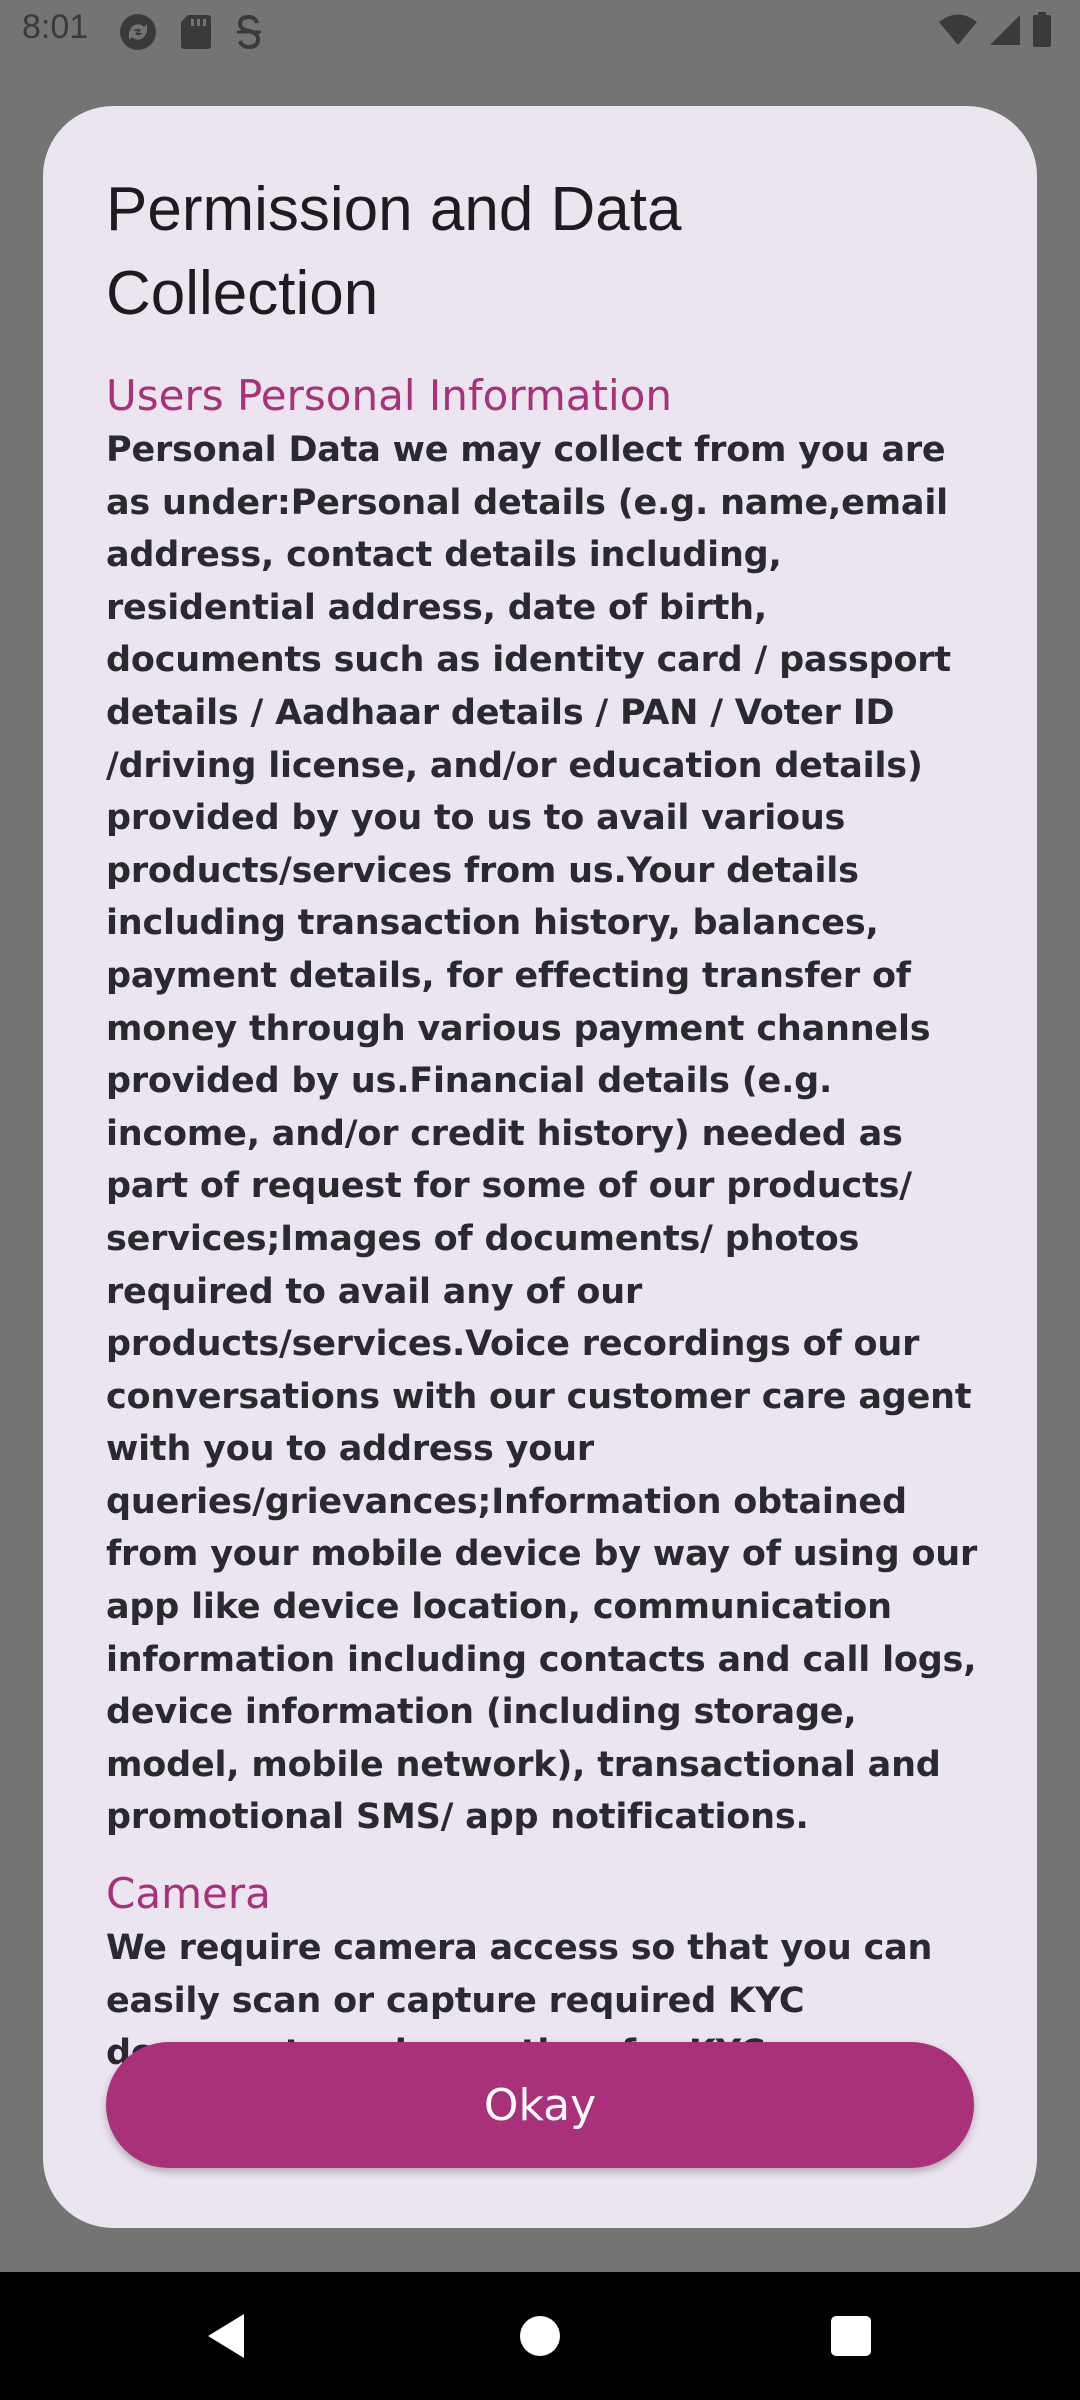 This screenshot has width=1080, height=2400. What do you see at coordinates (540, 32) in the screenshot?
I see `status-bar: 8:01` at bounding box center [540, 32].